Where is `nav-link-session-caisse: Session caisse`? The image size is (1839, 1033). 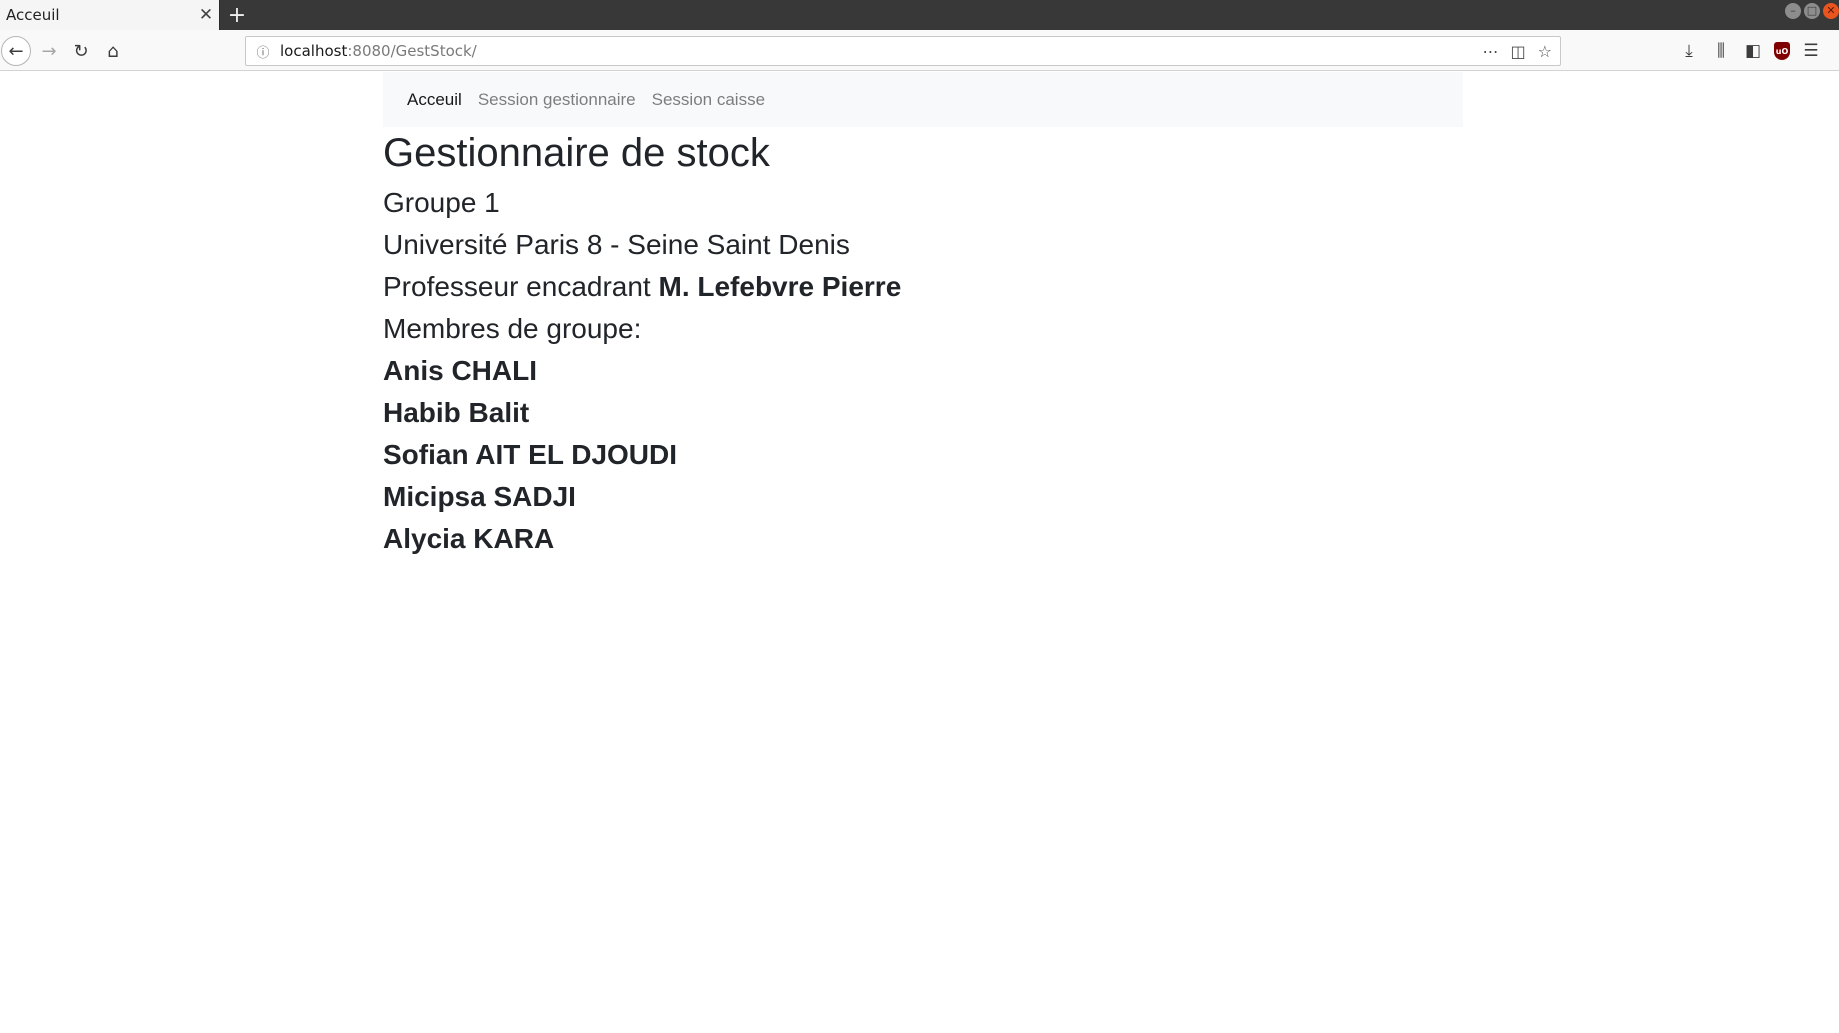
nav-link-session-caisse: Session caisse is located at coordinates (708, 100).